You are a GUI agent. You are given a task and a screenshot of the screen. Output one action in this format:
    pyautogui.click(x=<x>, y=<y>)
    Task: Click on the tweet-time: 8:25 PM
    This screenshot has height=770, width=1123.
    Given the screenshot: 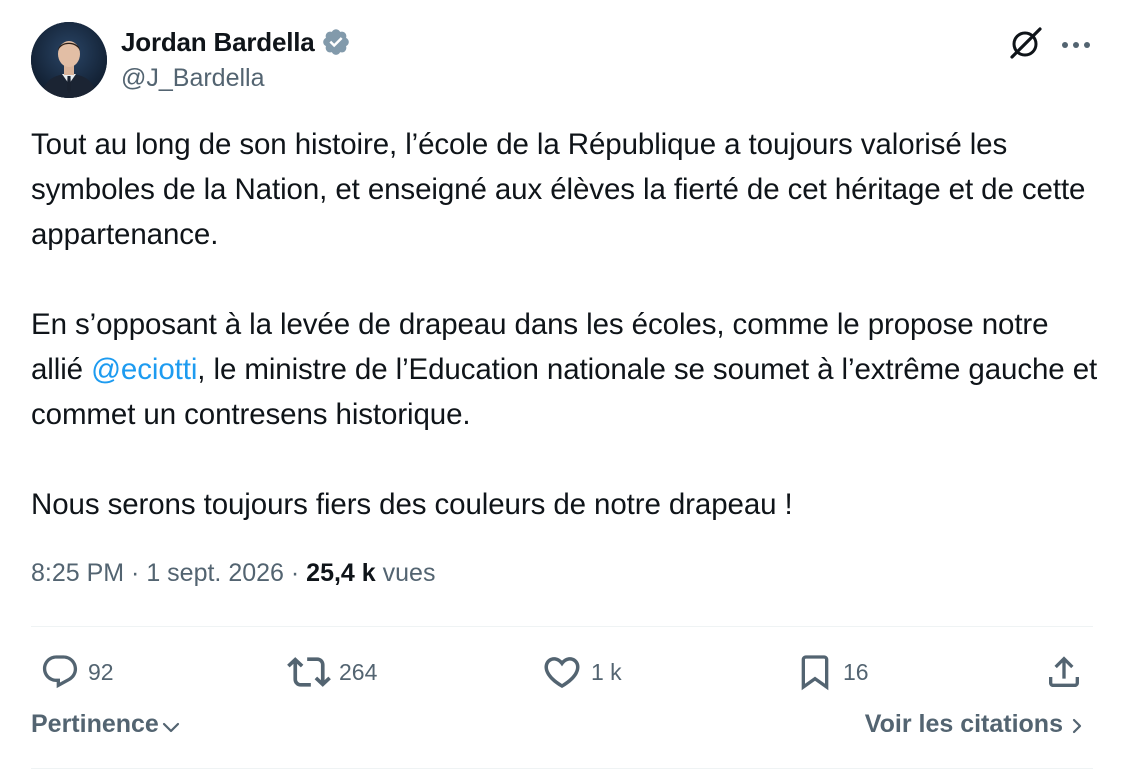 What is the action you would take?
    pyautogui.click(x=77, y=573)
    